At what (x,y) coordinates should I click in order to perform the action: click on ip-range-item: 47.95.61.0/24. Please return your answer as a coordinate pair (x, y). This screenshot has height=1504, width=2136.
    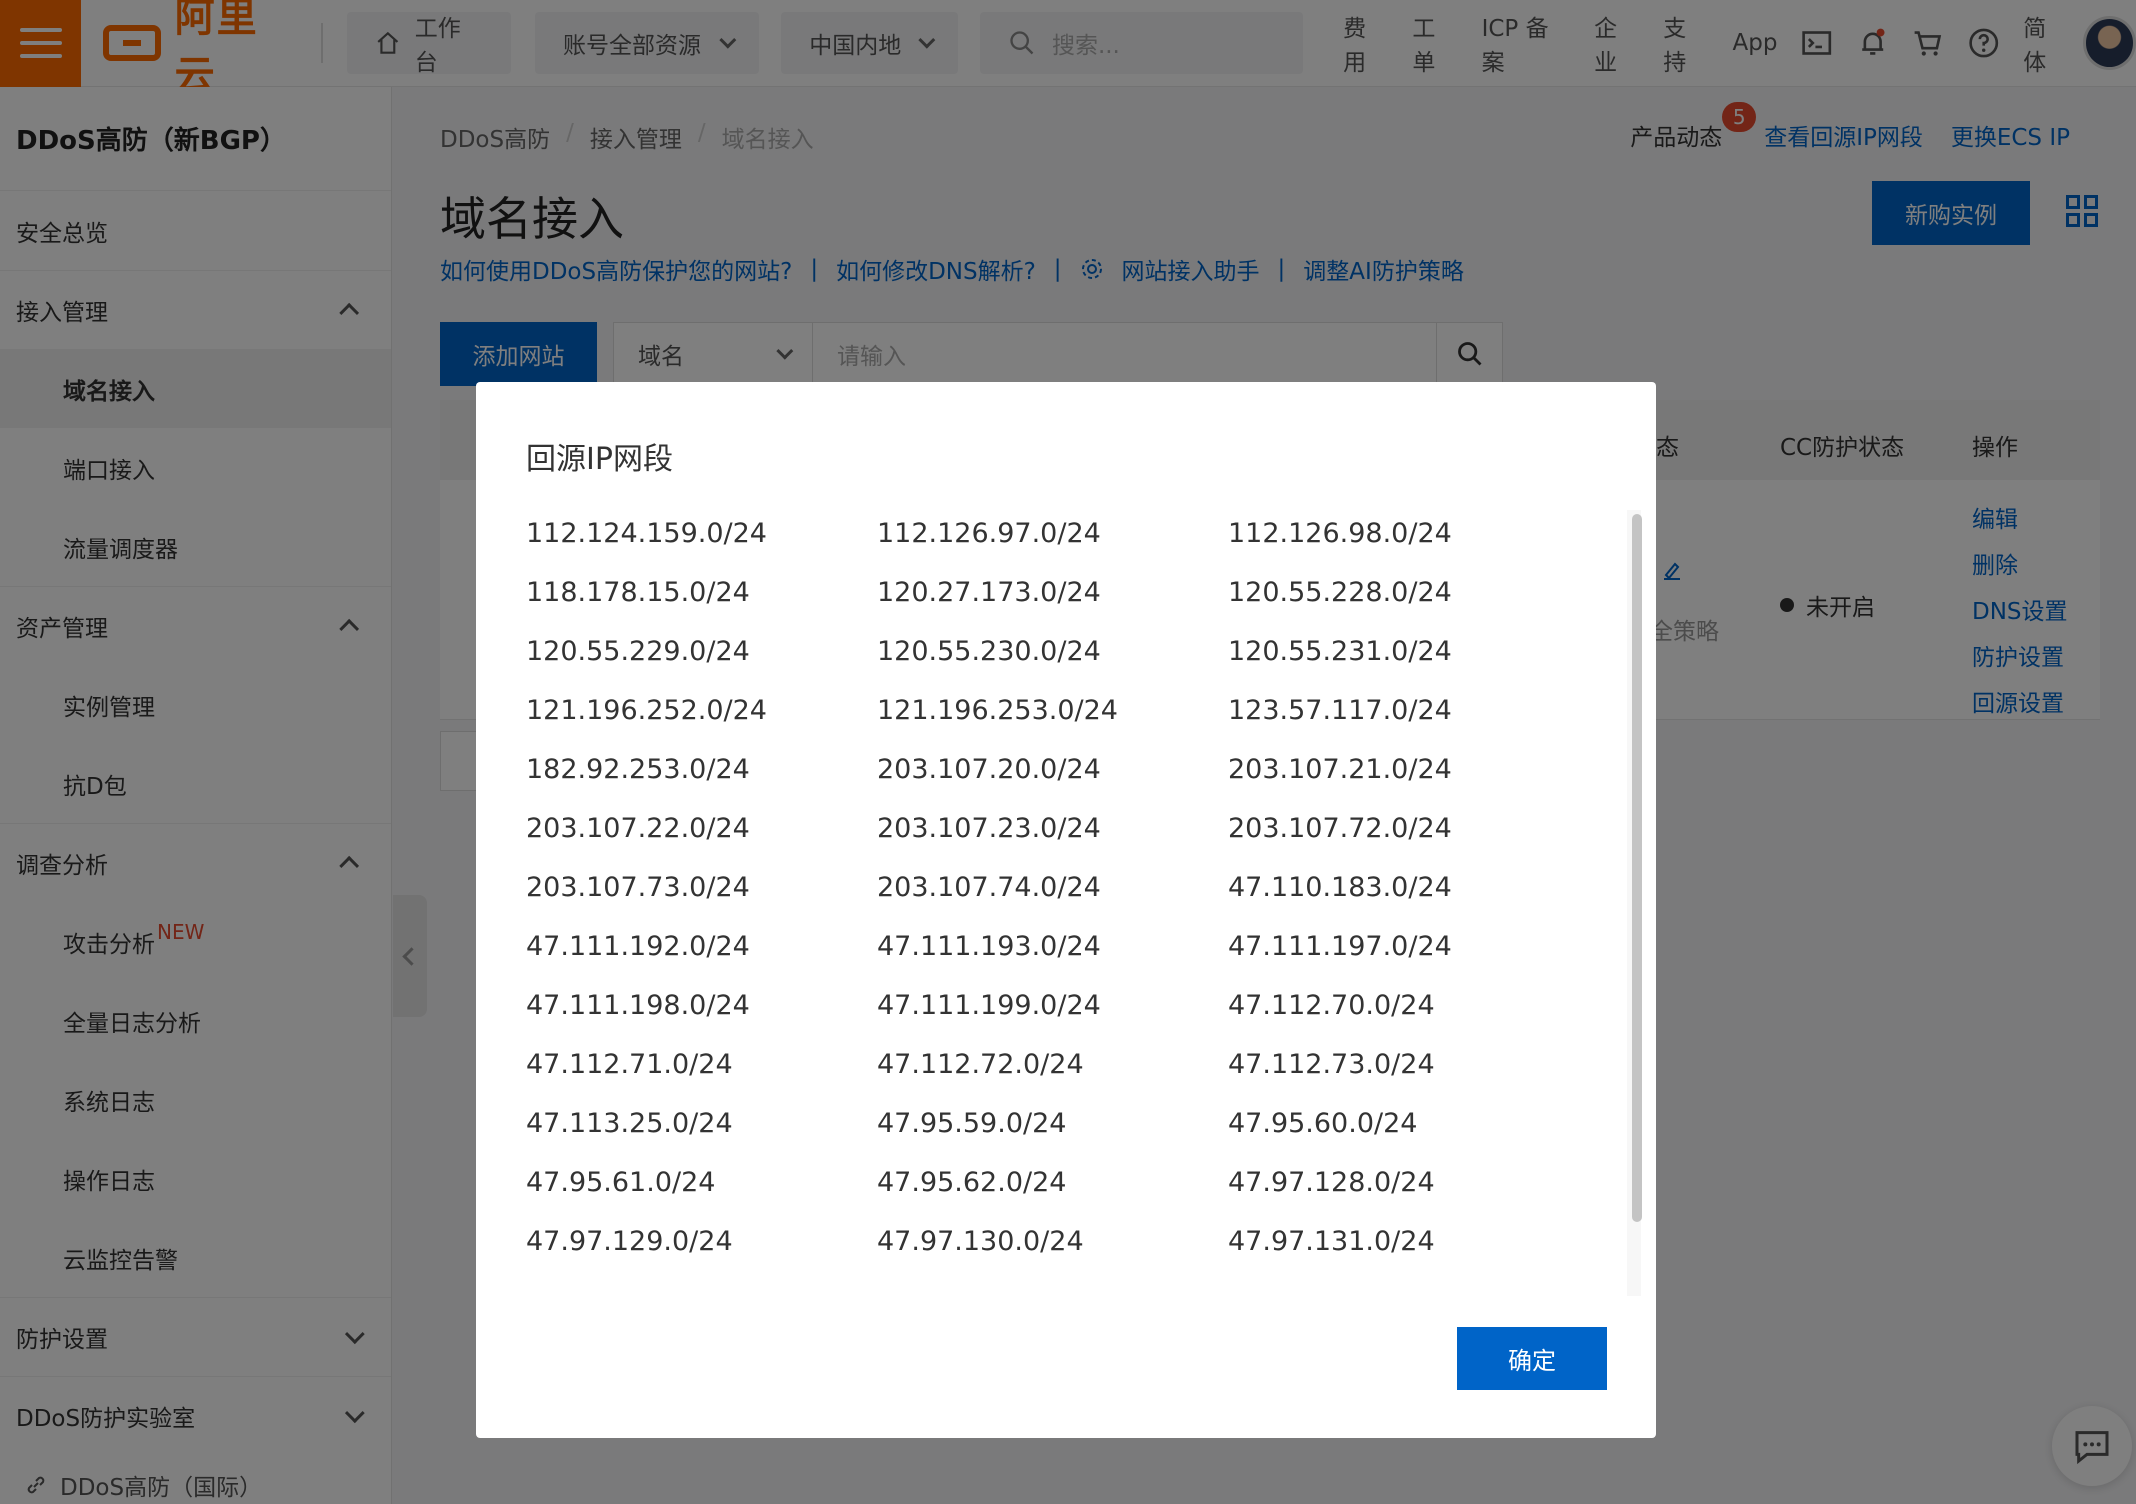
    Looking at the image, I should click on (621, 1182).